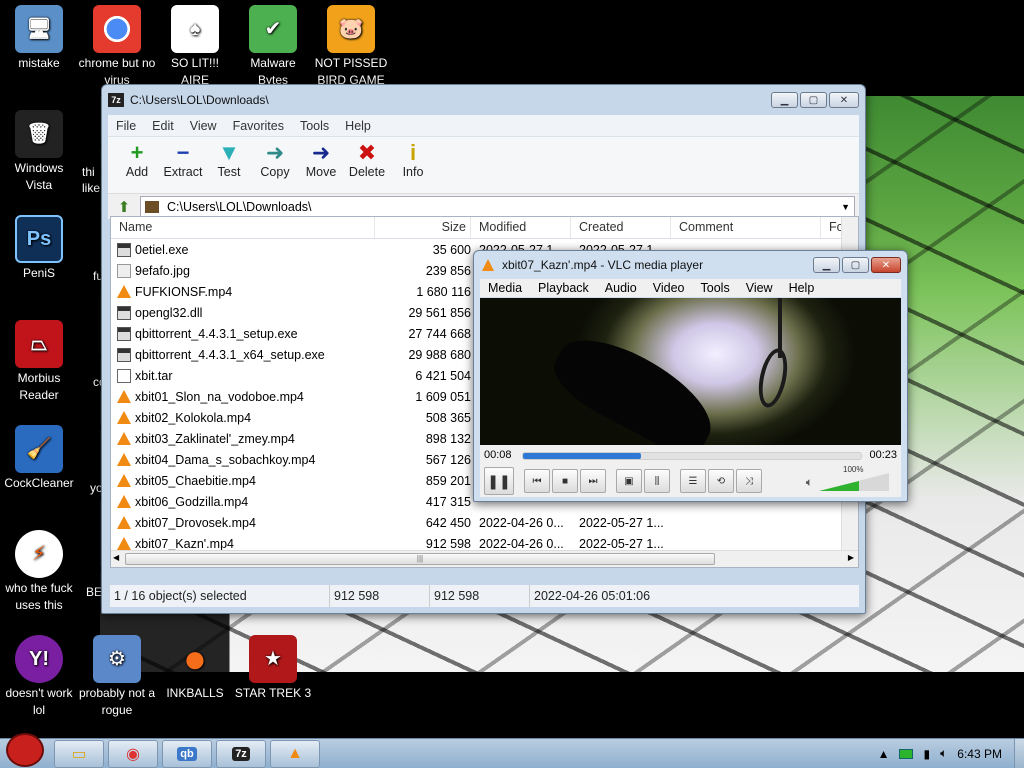 The height and width of the screenshot is (768, 1024). What do you see at coordinates (183, 160) in the screenshot?
I see `extract-button: − Extract` at bounding box center [183, 160].